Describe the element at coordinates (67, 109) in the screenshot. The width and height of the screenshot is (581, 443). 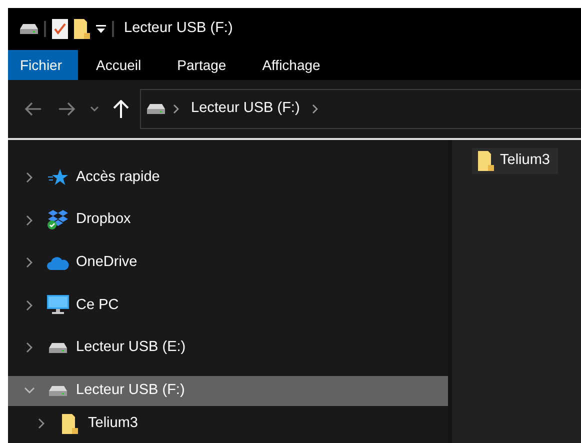
I see `forward-arrow-icon` at that location.